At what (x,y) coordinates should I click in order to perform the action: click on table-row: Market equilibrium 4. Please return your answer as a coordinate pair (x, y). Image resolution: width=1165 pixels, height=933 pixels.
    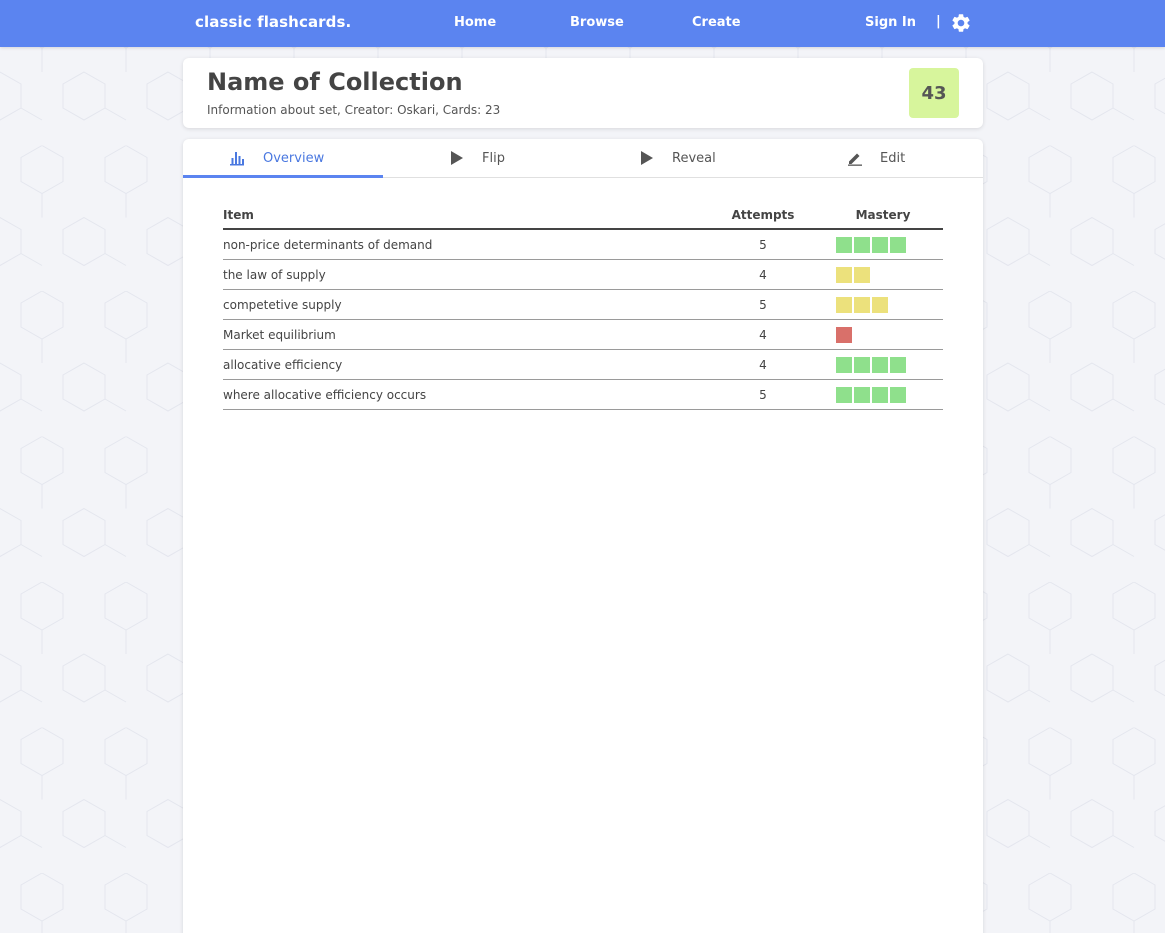
    Looking at the image, I should click on (583, 334).